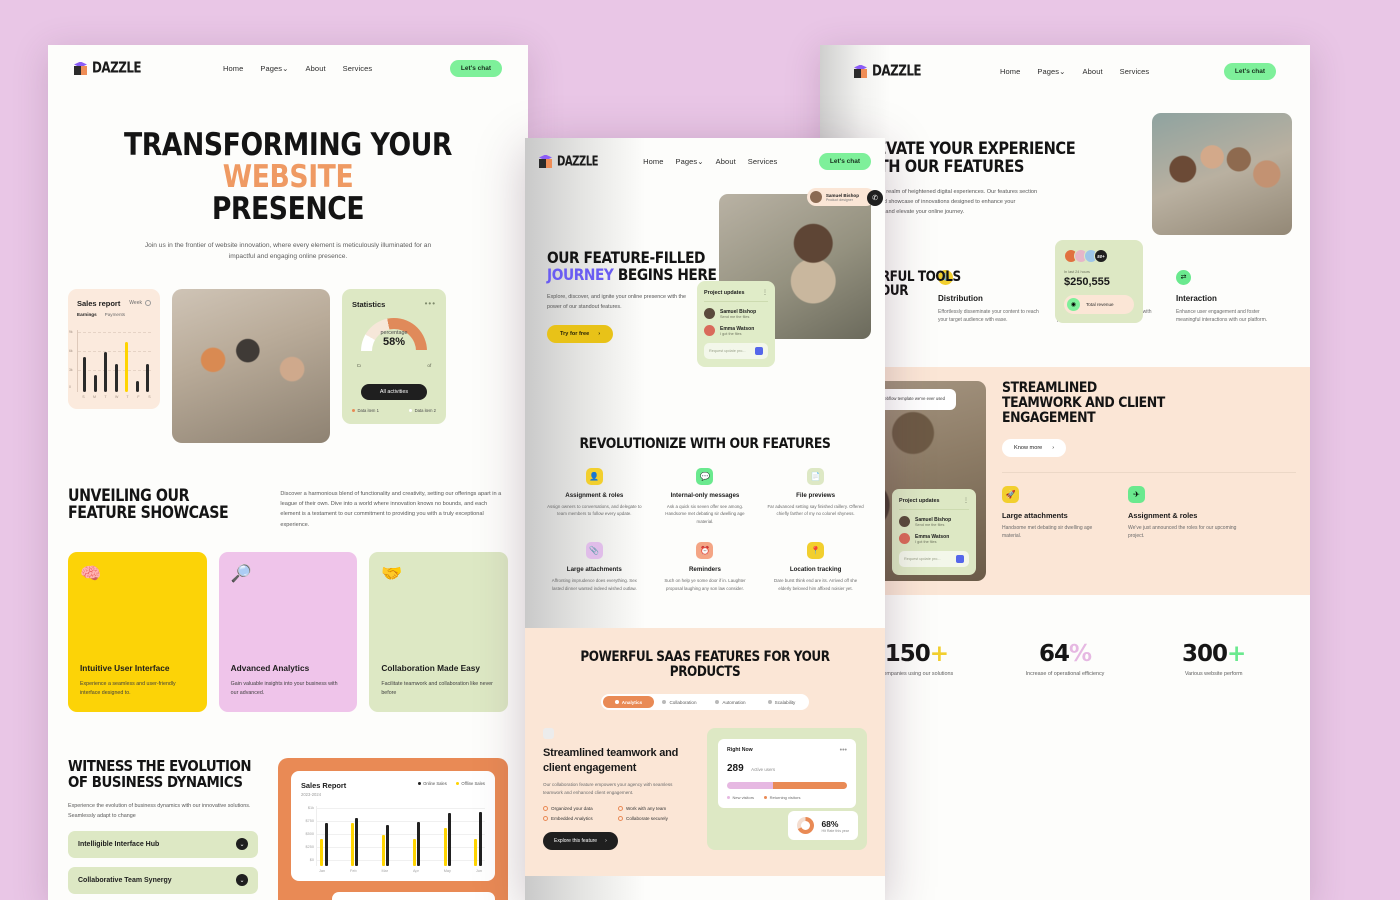 The image size is (1400, 900). I want to click on tab-automation: Automation, so click(730, 702).